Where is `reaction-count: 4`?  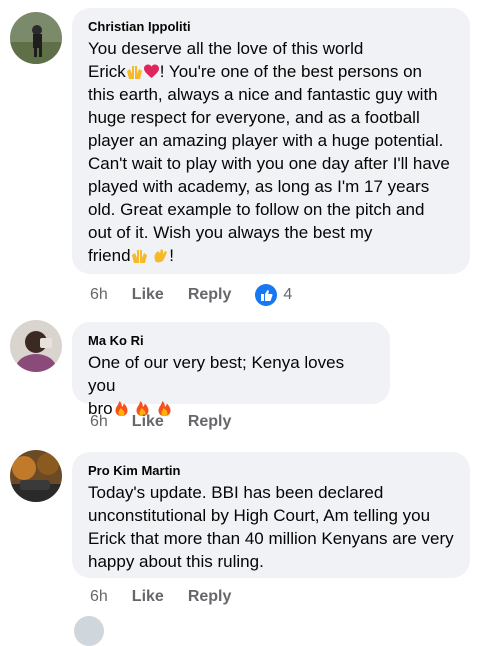 reaction-count: 4 is located at coordinates (288, 294).